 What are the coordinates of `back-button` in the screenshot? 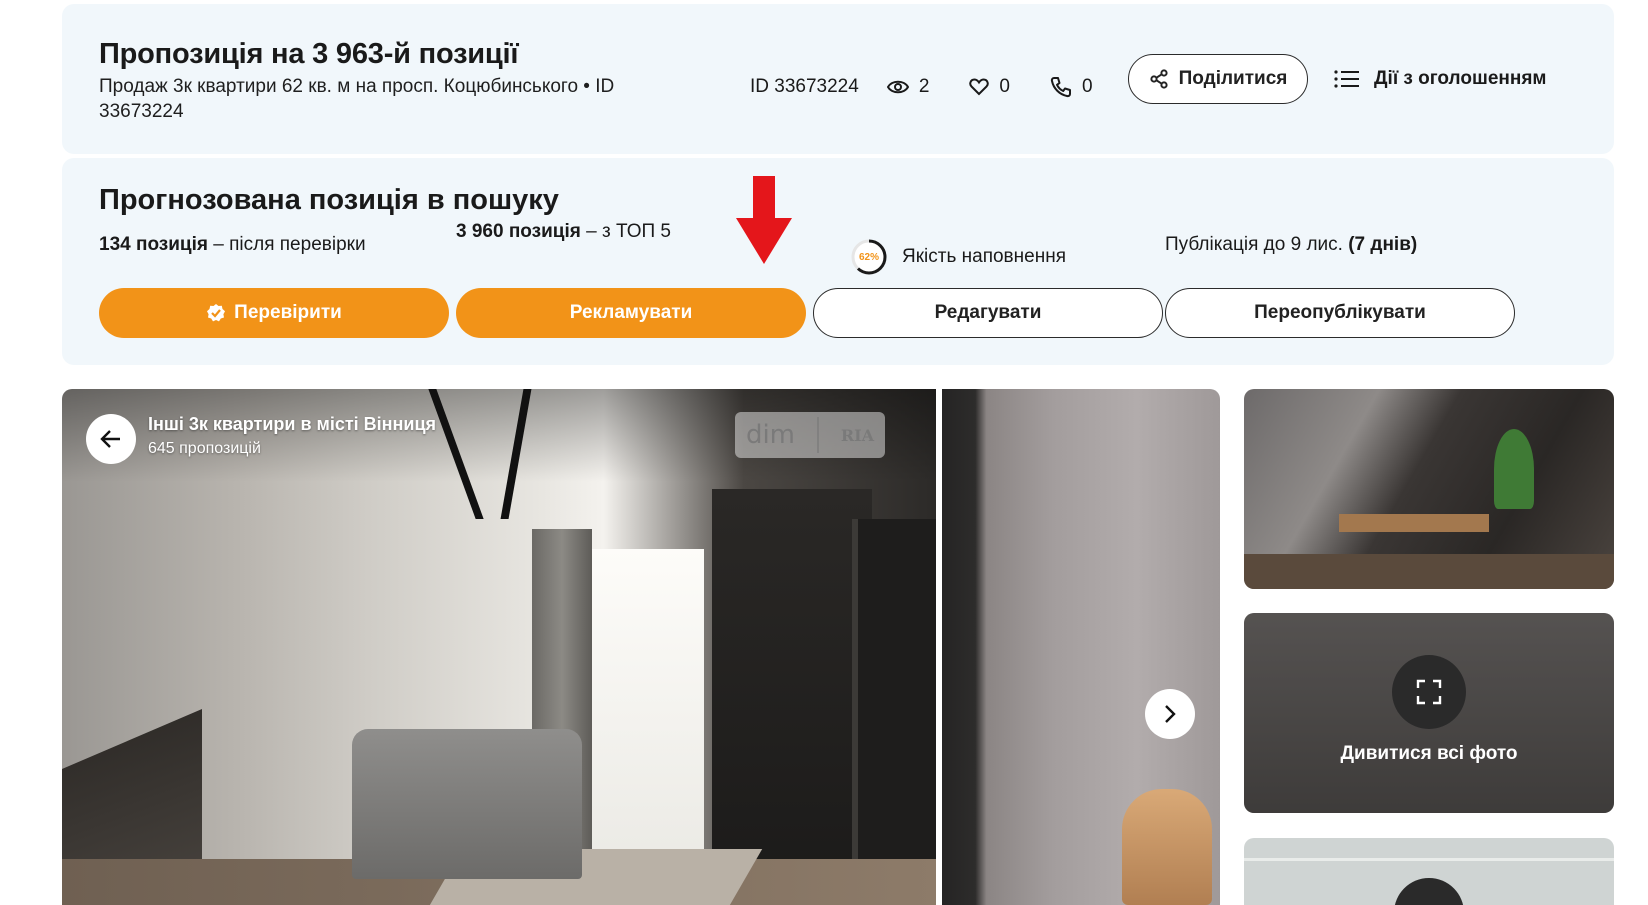 It's located at (111, 439).